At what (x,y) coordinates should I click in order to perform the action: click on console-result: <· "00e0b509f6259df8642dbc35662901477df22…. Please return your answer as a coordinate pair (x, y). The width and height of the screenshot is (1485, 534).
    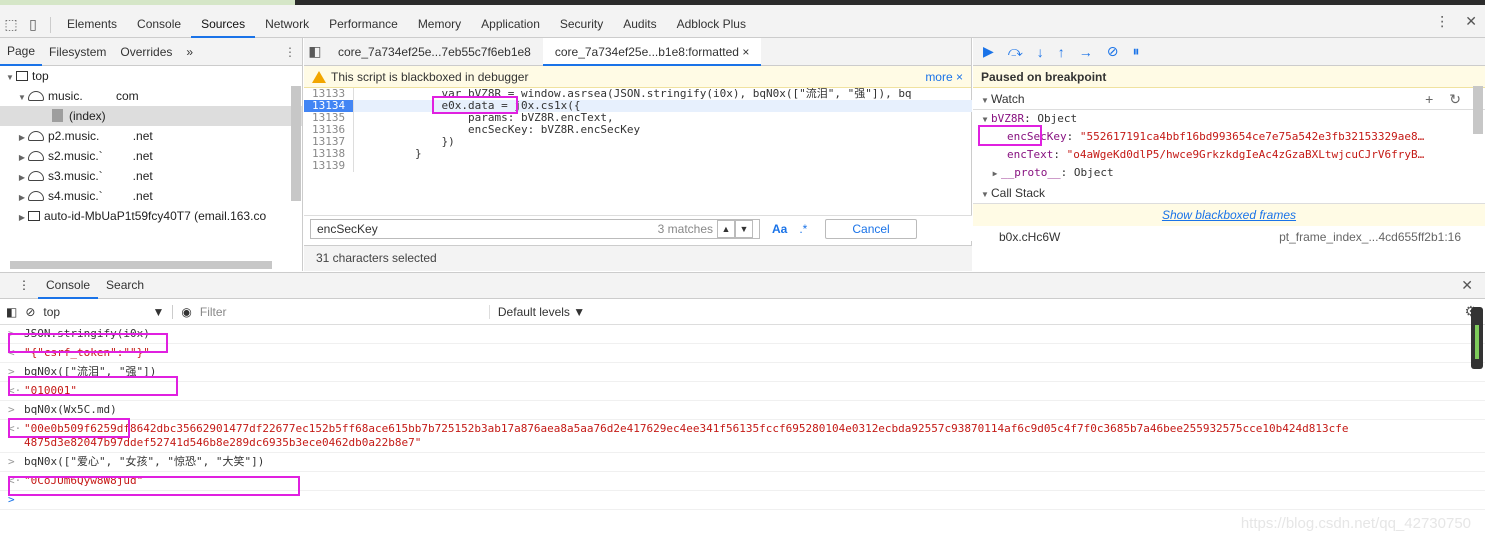
    Looking at the image, I should click on (742, 436).